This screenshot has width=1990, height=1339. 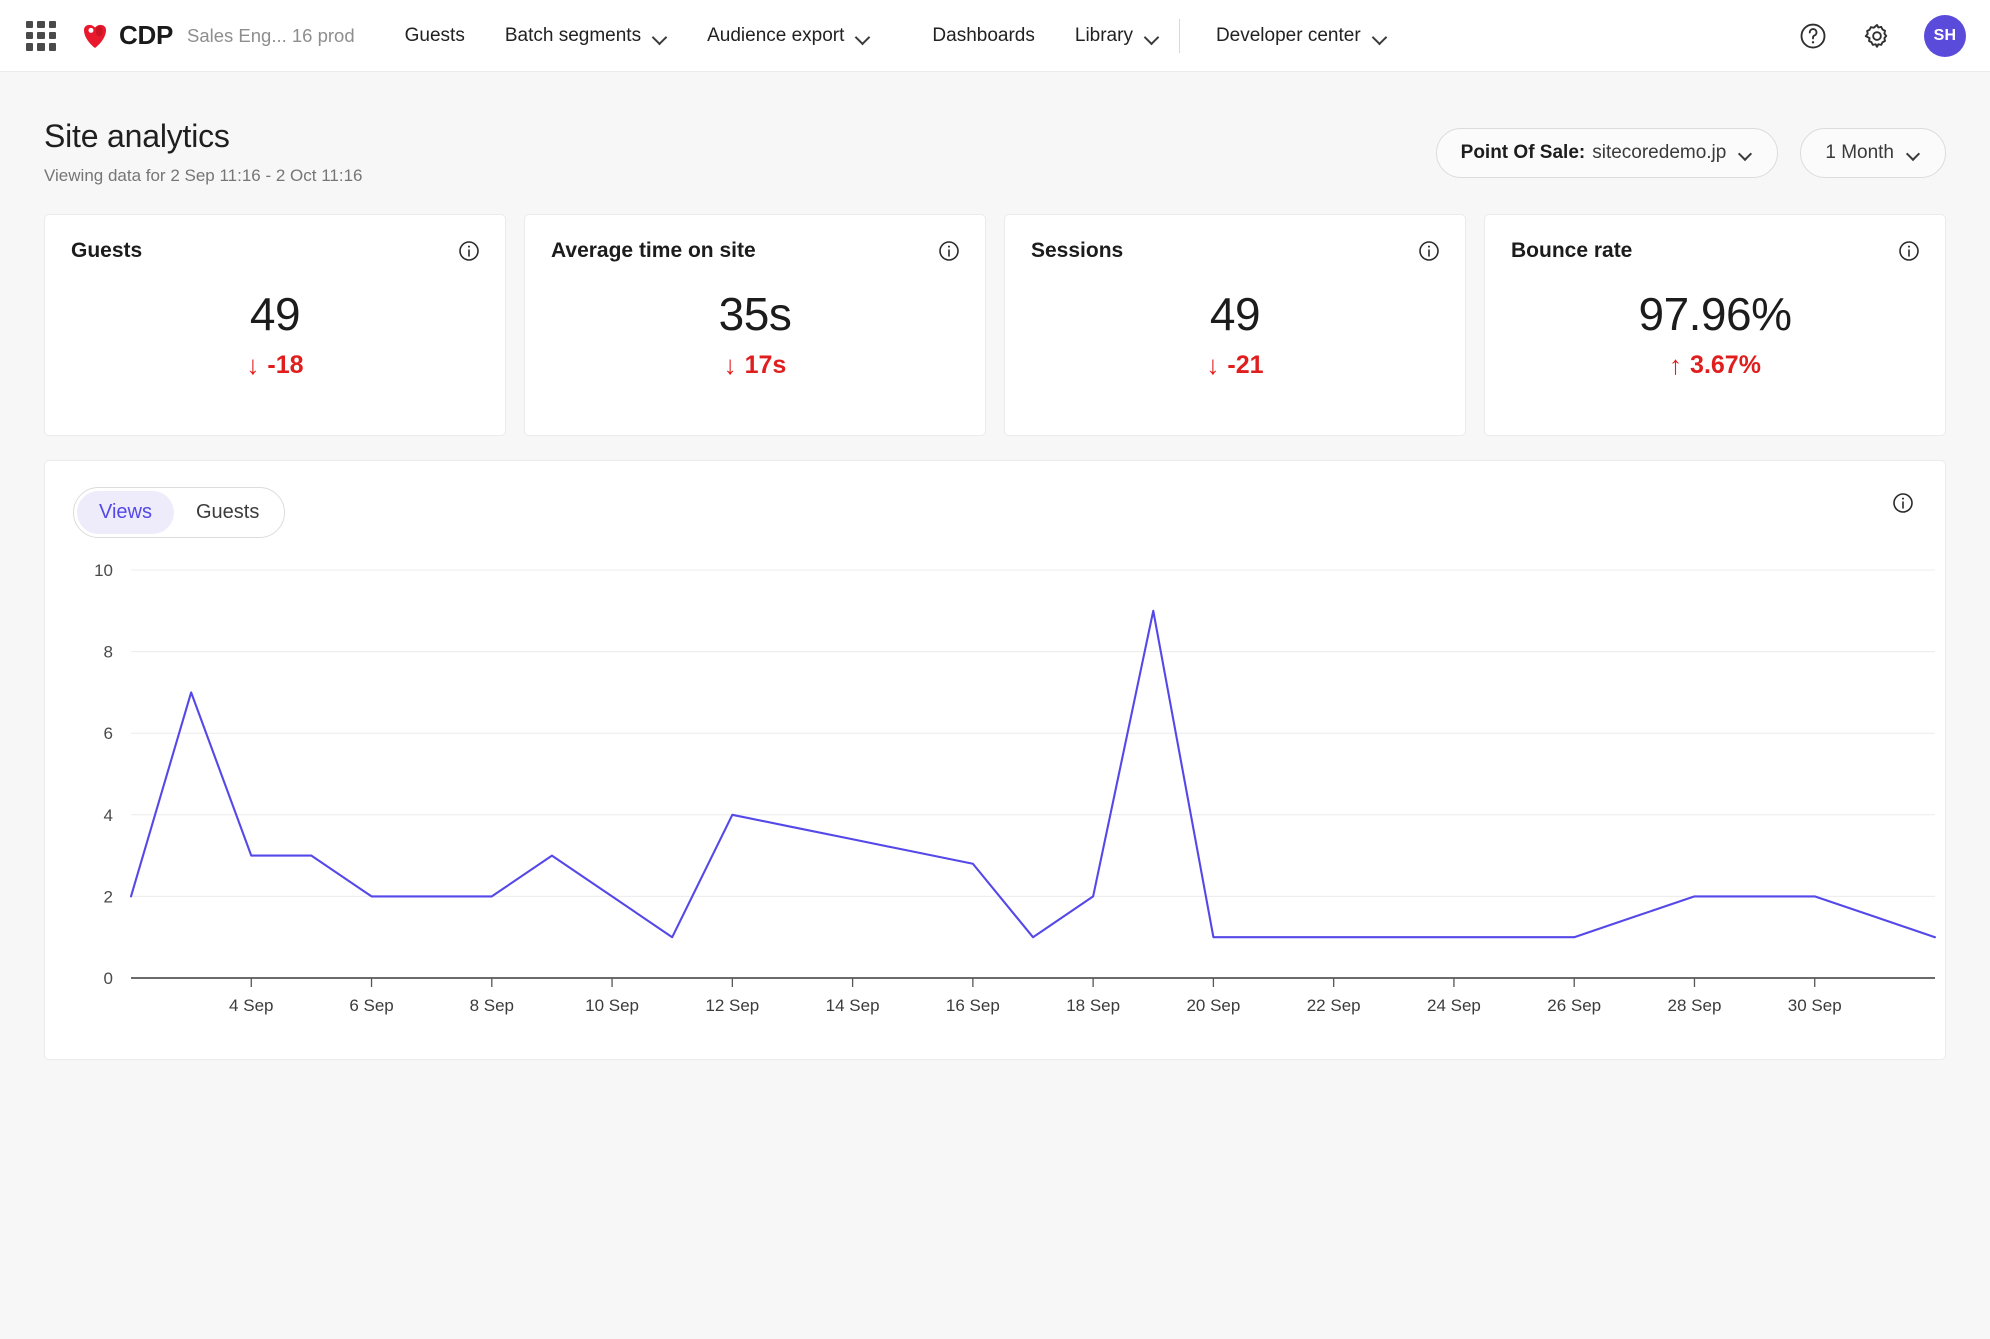 I want to click on kpi-body: 49 ↓ -18, so click(x=274, y=336).